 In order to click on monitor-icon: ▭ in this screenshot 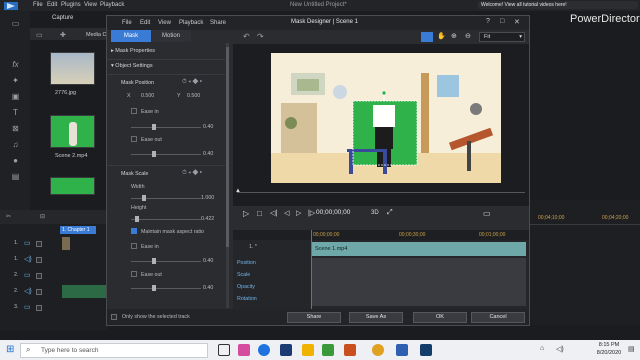, I will do `click(487, 213)`.